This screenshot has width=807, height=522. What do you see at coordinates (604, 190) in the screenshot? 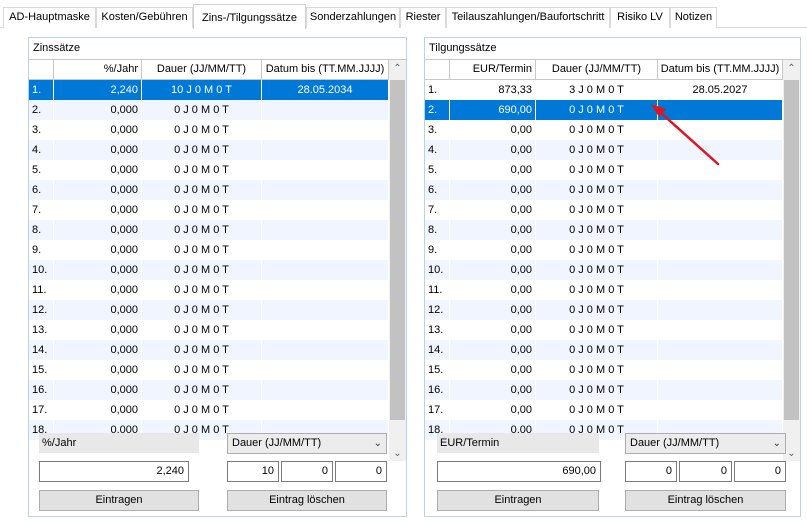
I see `table-row: 6. 0,00 0 J 0 M 0 T` at bounding box center [604, 190].